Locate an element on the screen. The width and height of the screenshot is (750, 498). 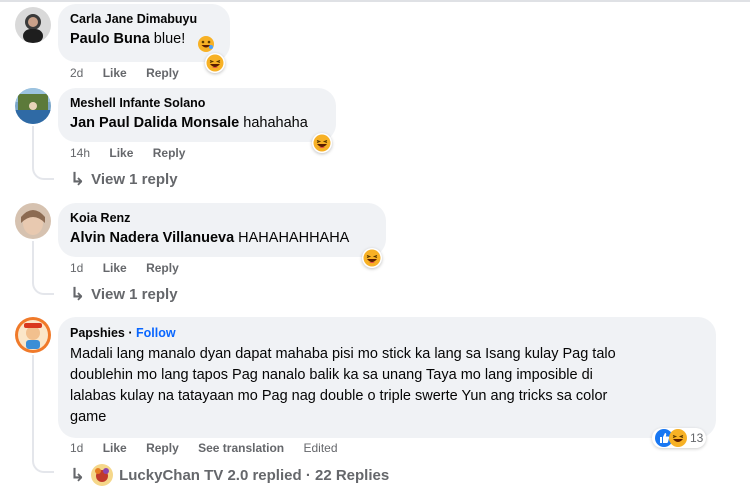
timestamp: 14h is located at coordinates (80, 153).